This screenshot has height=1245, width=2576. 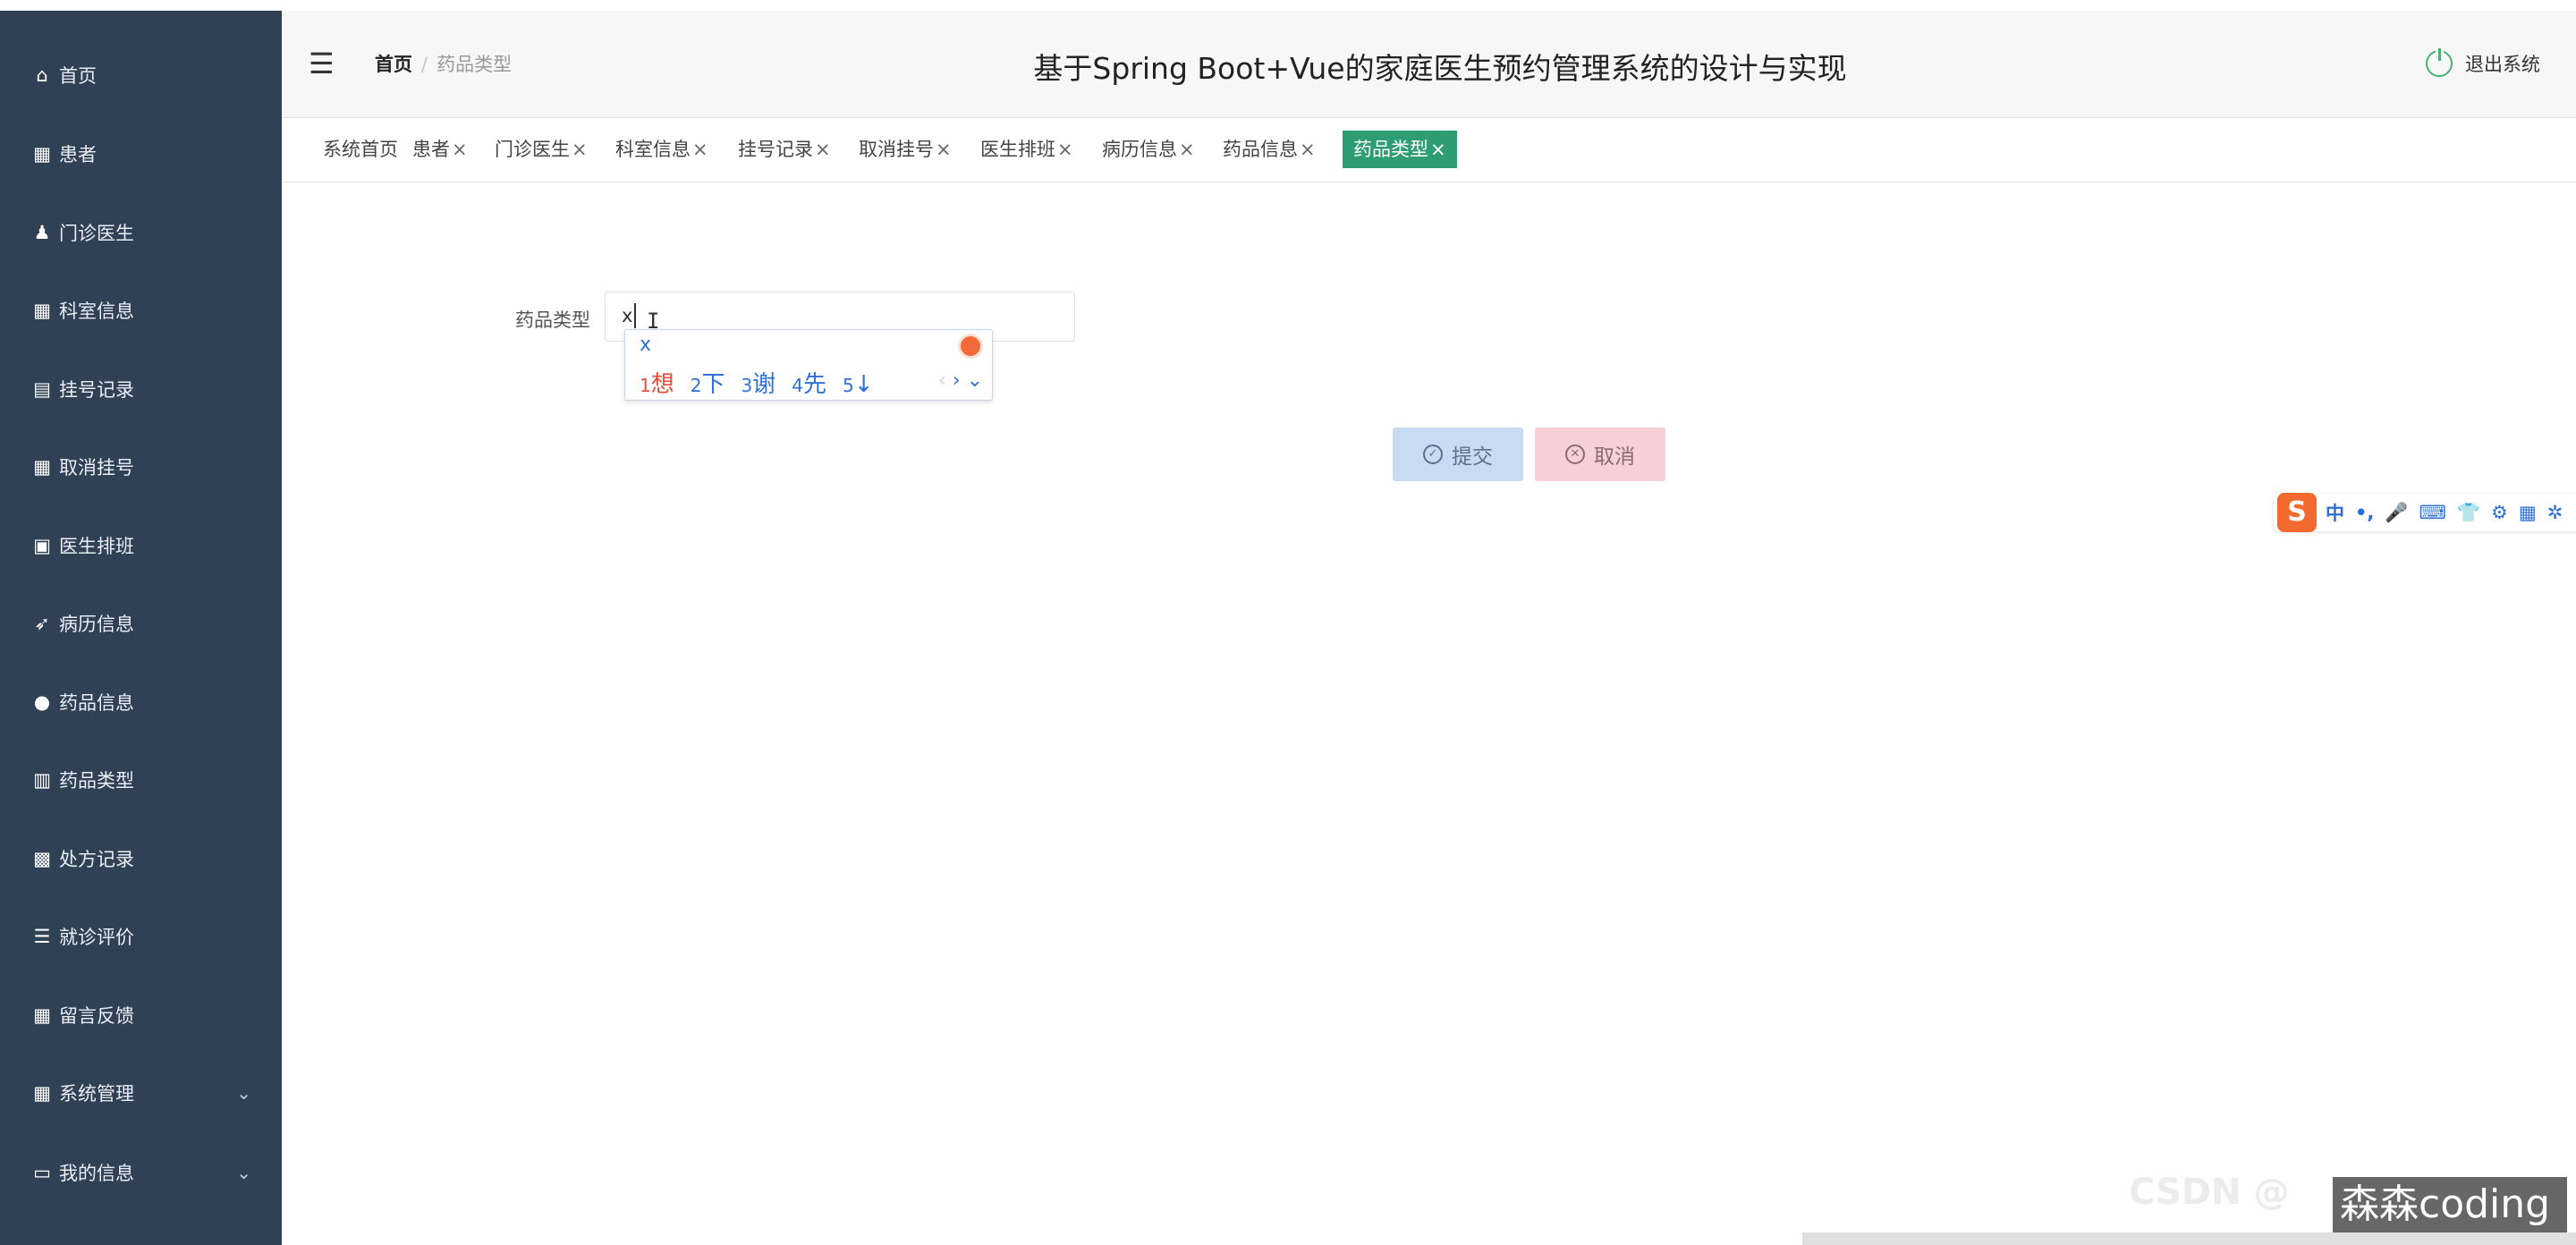 I want to click on cancel-label: 取消, so click(x=1614, y=457).